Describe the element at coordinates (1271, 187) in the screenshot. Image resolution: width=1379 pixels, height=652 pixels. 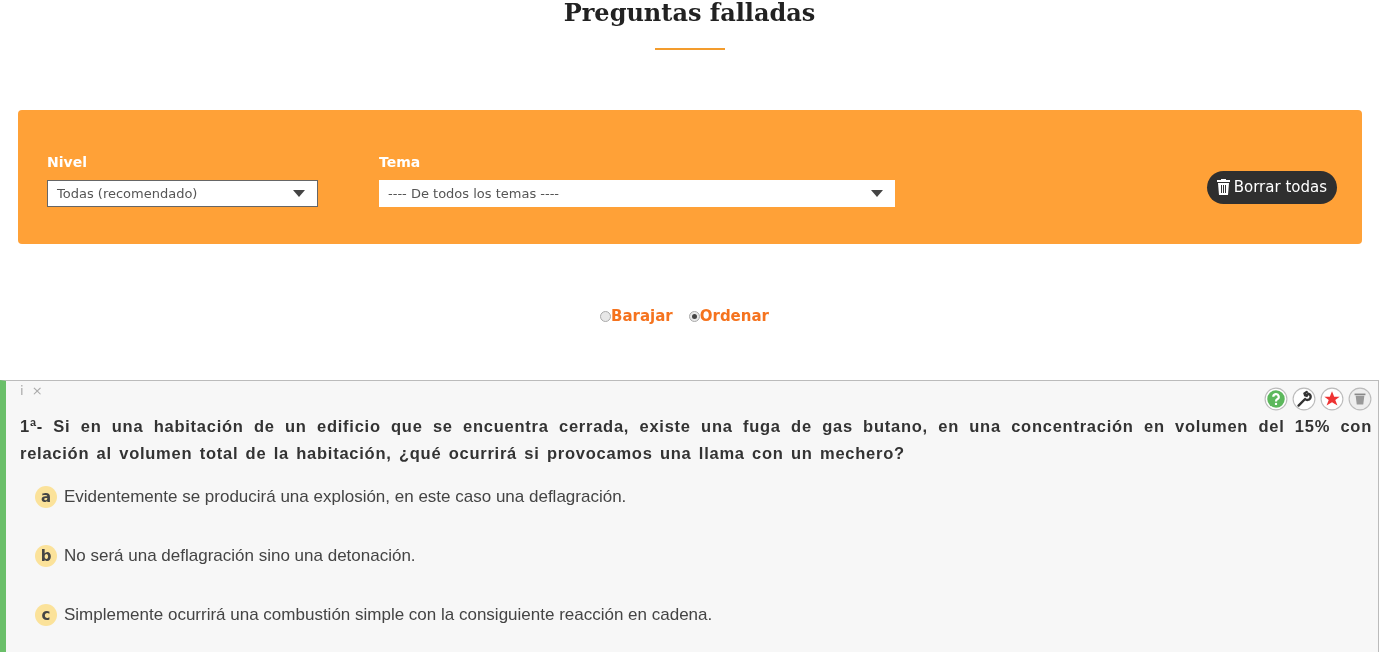
I see `delete-all-button: Borrar todas` at that location.